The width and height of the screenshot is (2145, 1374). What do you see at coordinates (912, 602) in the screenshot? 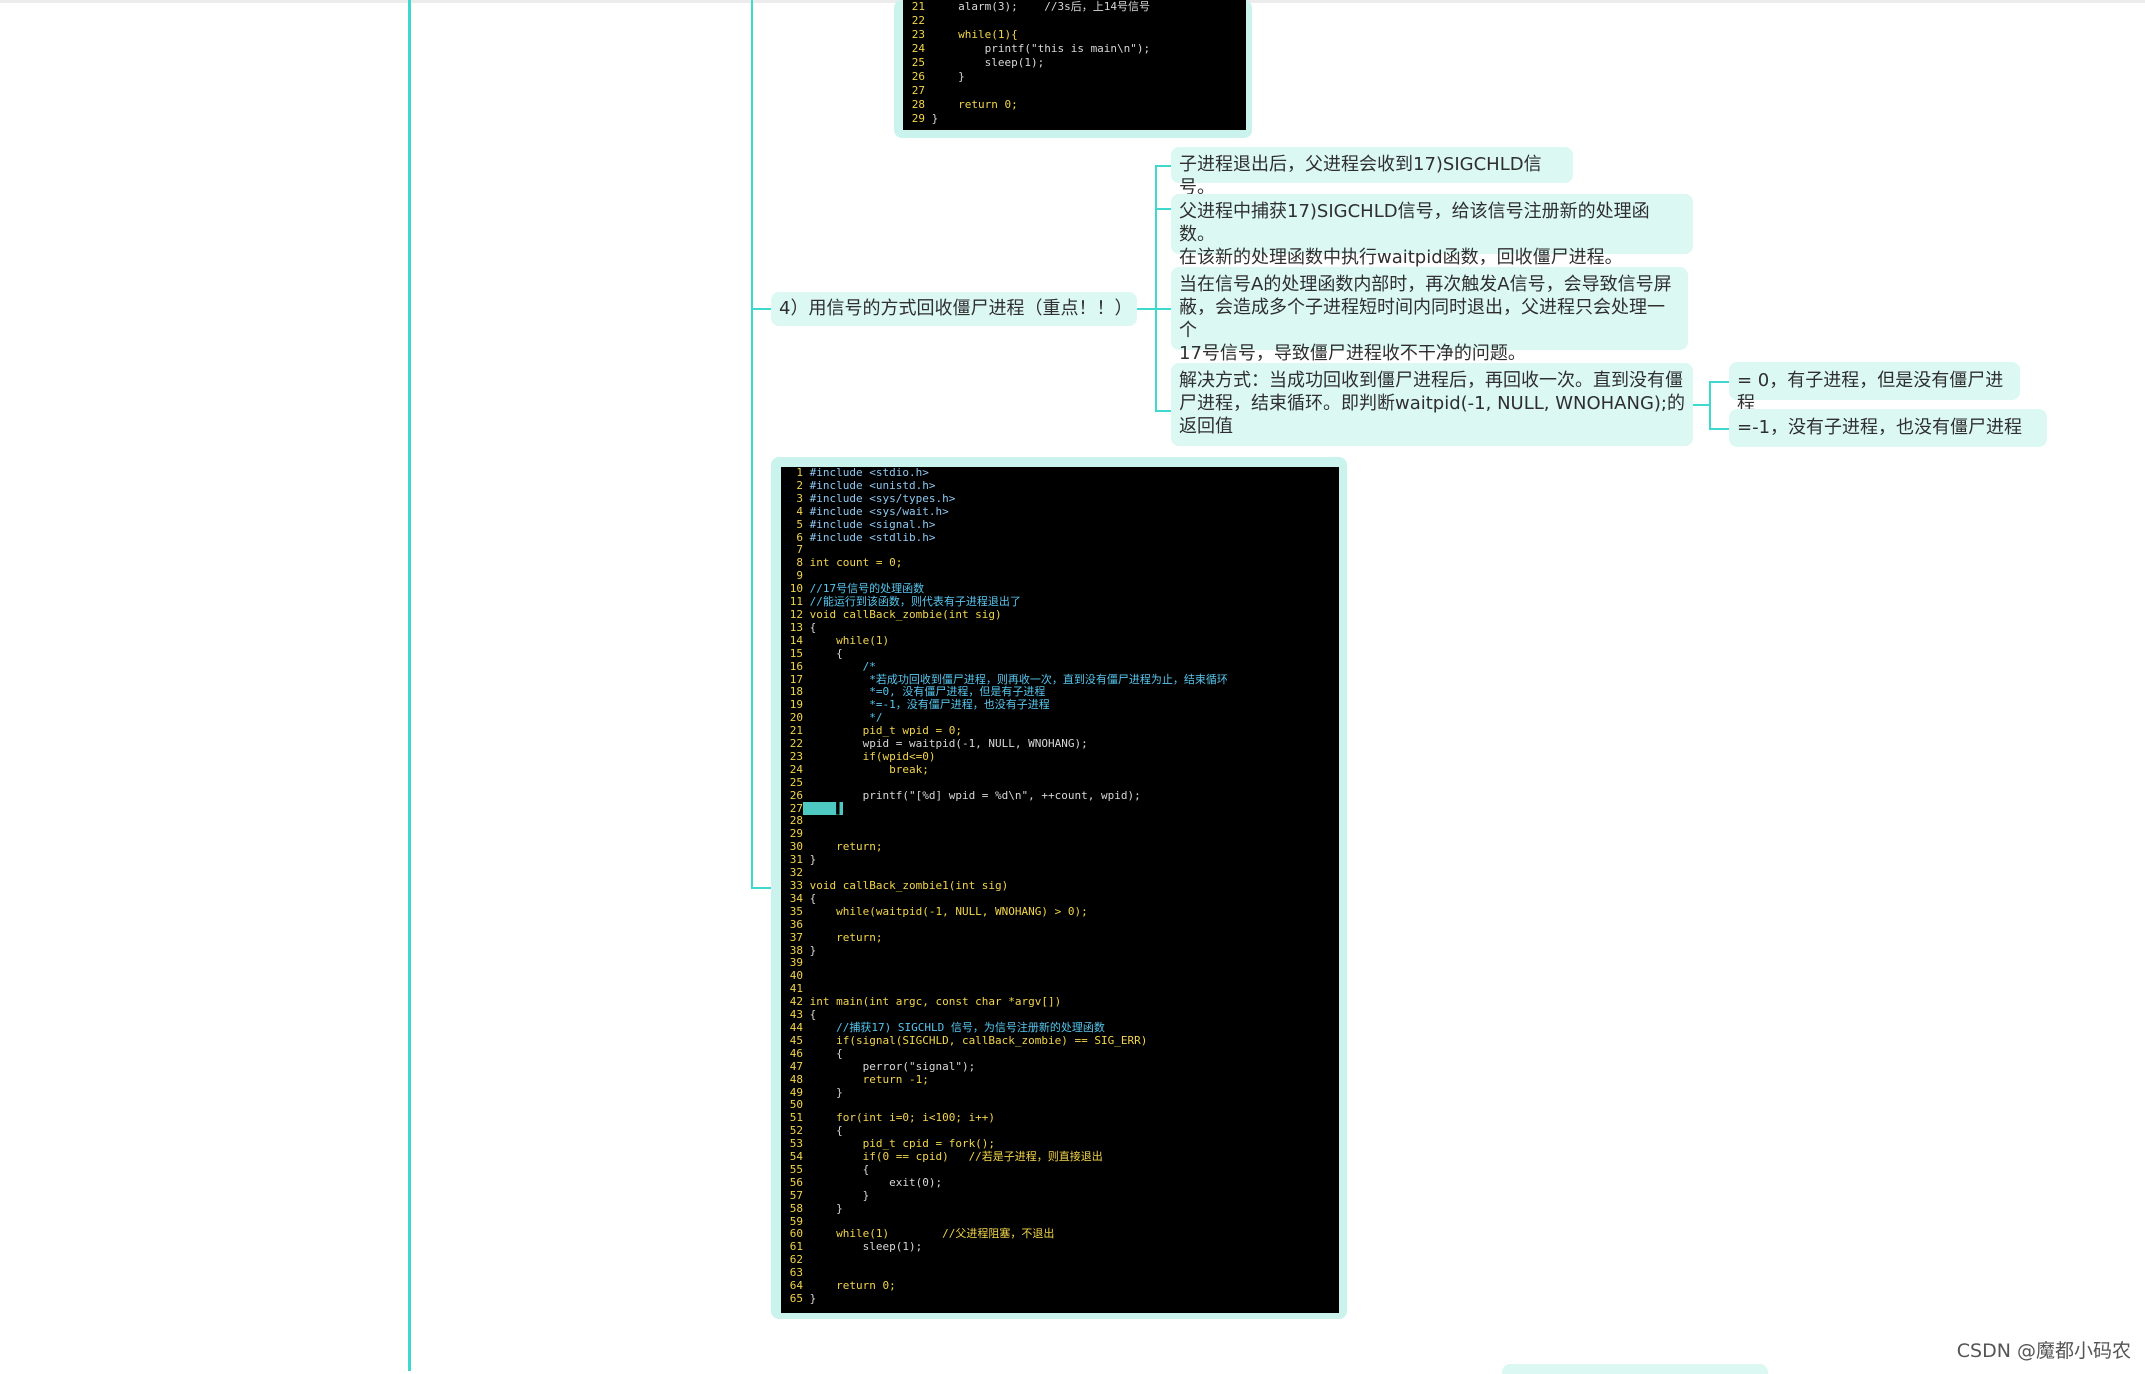
I see `code-line-text: //能运行到该函数，则代表有子进程退出了` at bounding box center [912, 602].